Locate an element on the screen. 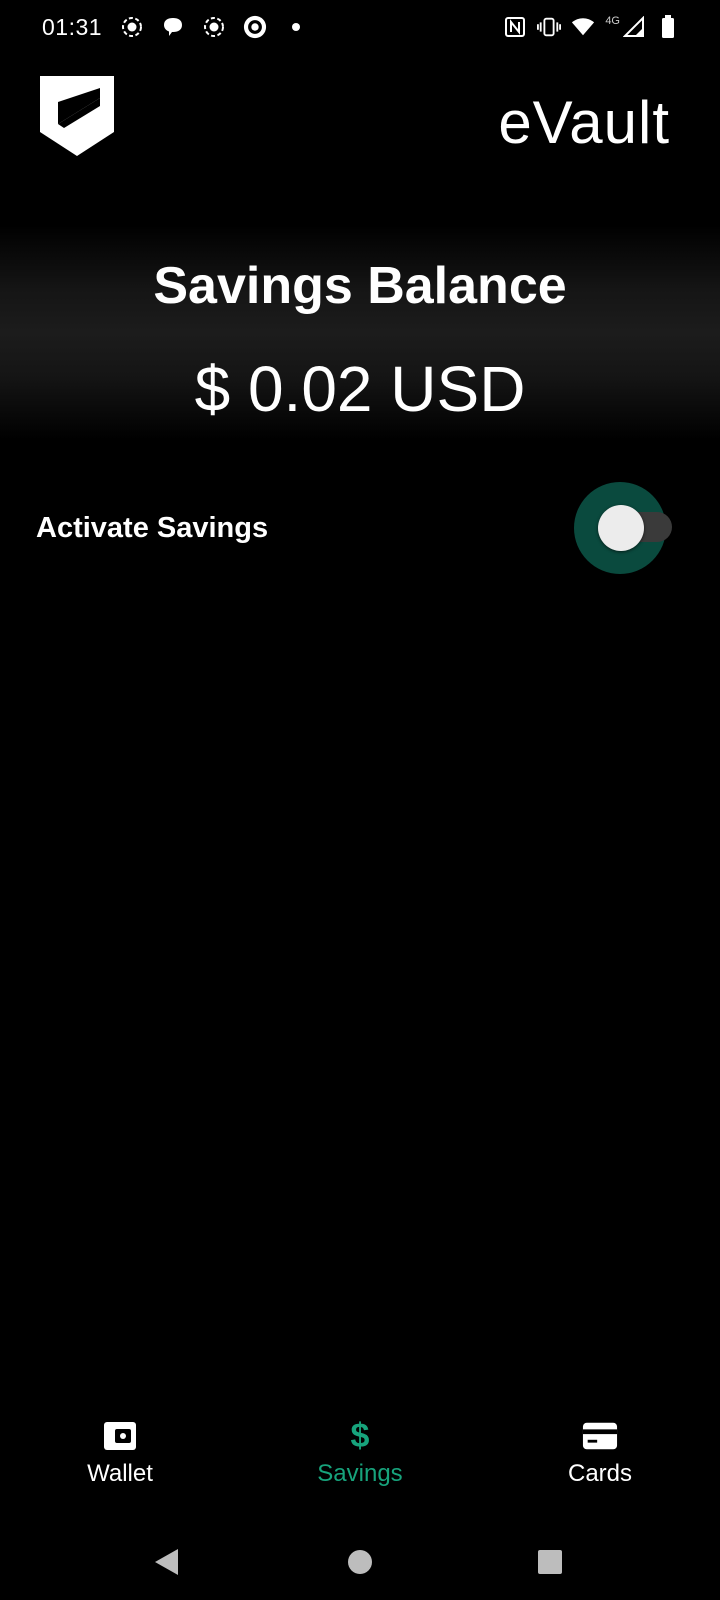 Image resolution: width=720 pixels, height=1600 pixels. recents-icon is located at coordinates (550, 1562).